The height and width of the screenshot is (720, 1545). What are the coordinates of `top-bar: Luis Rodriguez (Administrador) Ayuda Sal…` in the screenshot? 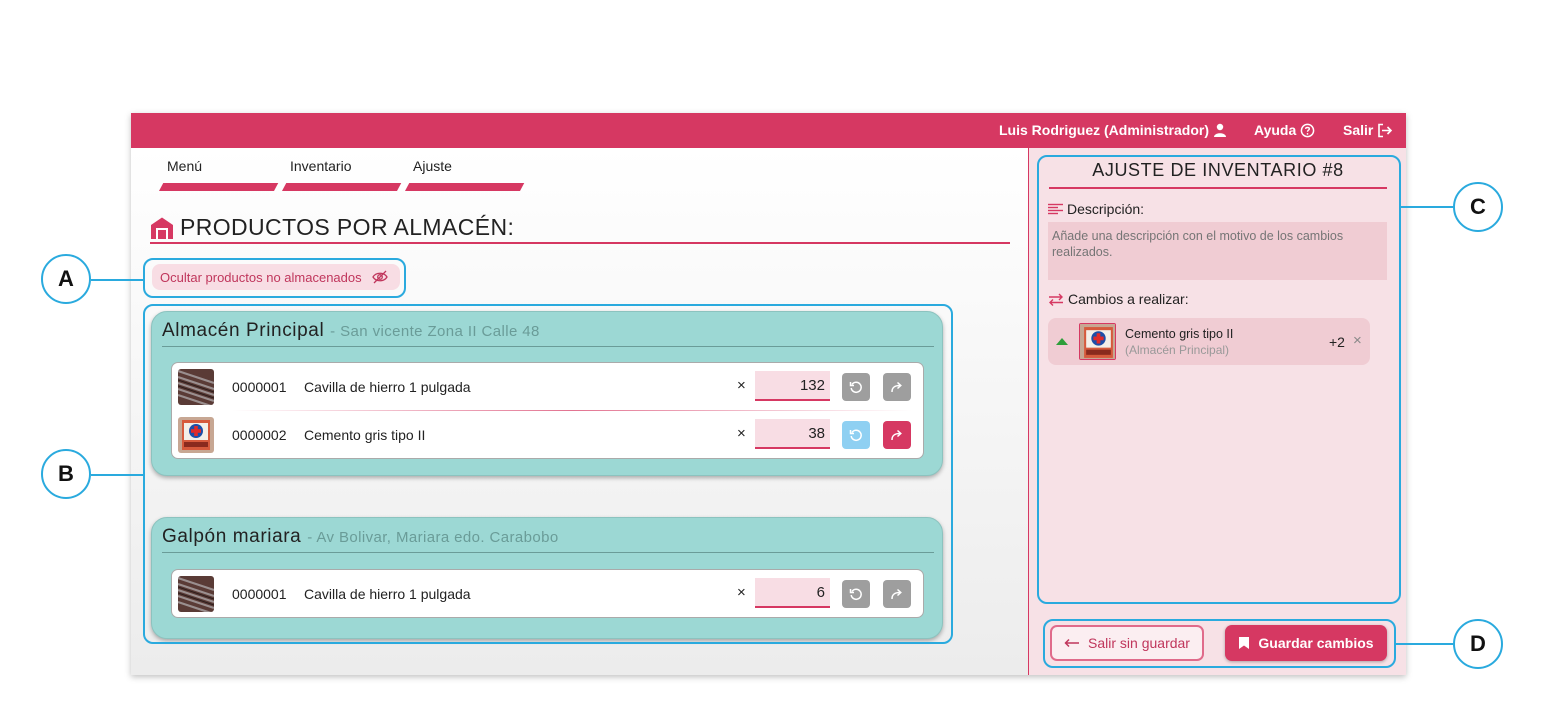 It's located at (768, 130).